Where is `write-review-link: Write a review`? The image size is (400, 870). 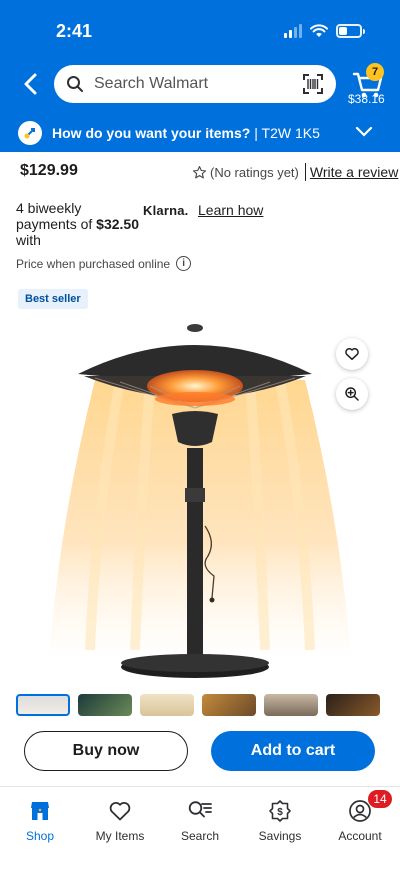 write-review-link: Write a review is located at coordinates (354, 172).